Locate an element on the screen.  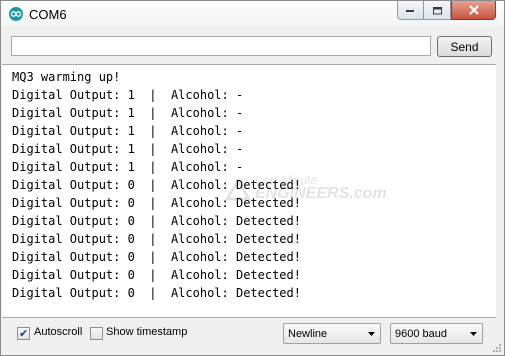
title-bar: COM6 is located at coordinates (252, 14).